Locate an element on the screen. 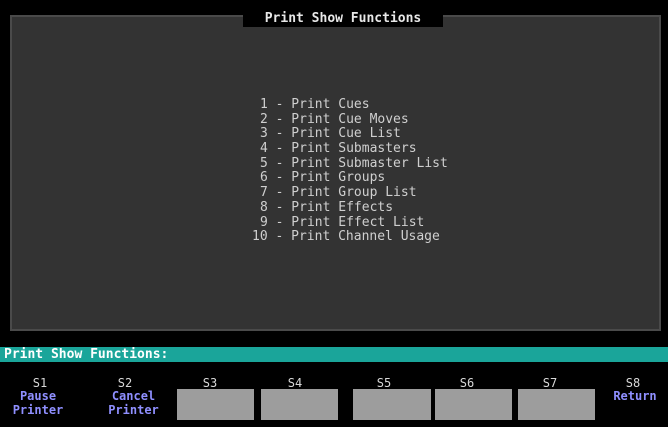 This screenshot has height=427, width=668. return-line1: Return is located at coordinates (635, 396).